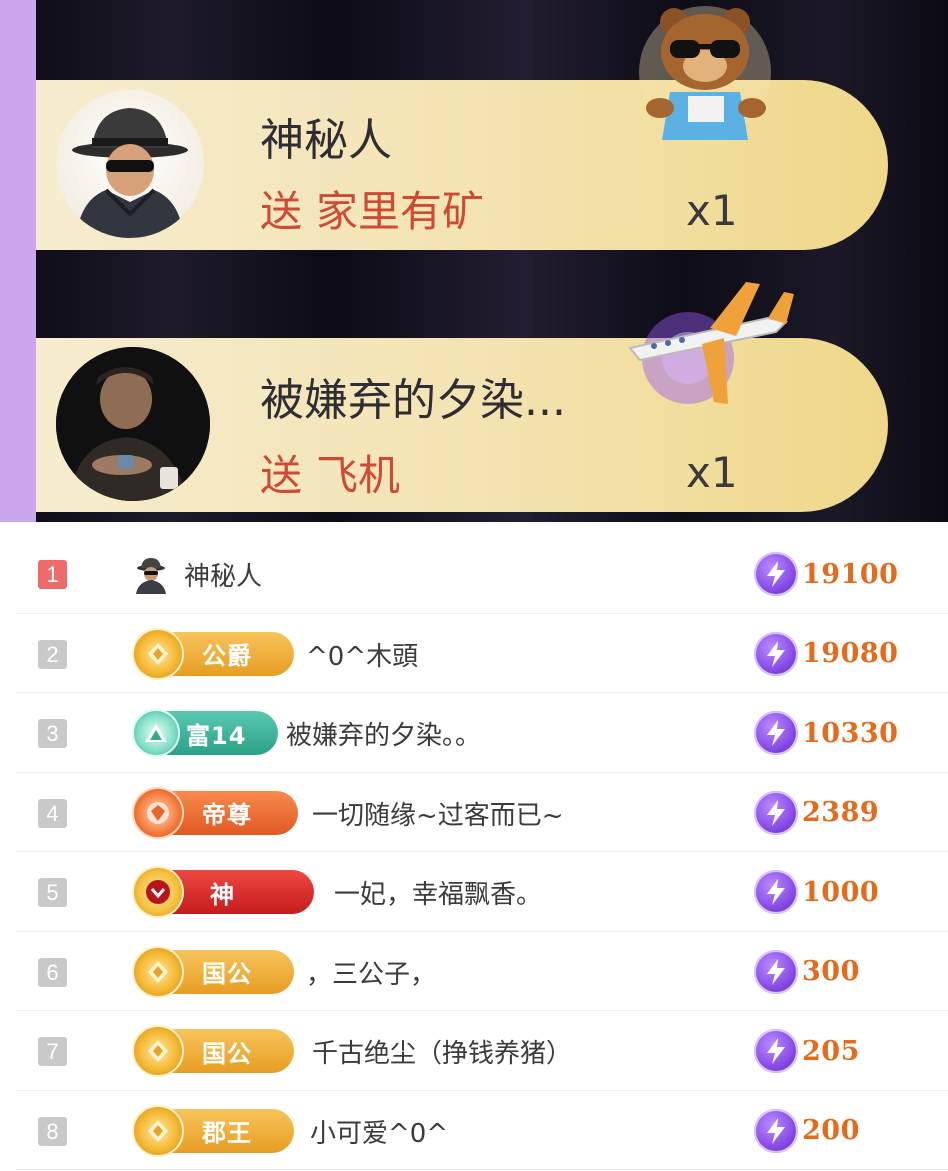 The image size is (948, 1171). What do you see at coordinates (18, 261) in the screenshot?
I see `left-accent-bar` at bounding box center [18, 261].